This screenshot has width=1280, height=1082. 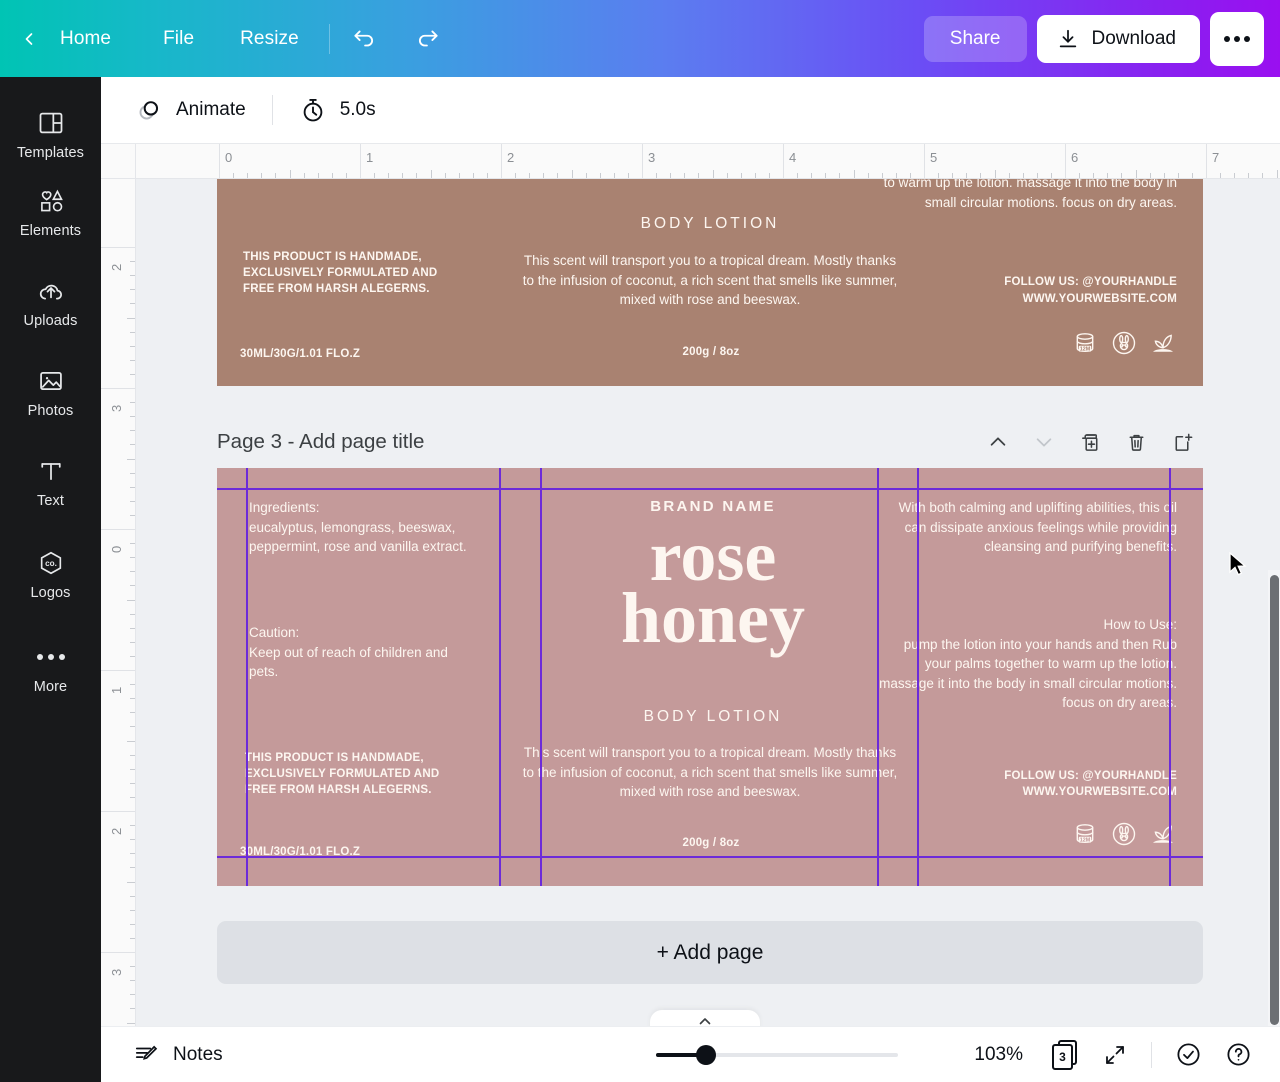 I want to click on weight-center: 200g / 8oz, so click(x=711, y=844).